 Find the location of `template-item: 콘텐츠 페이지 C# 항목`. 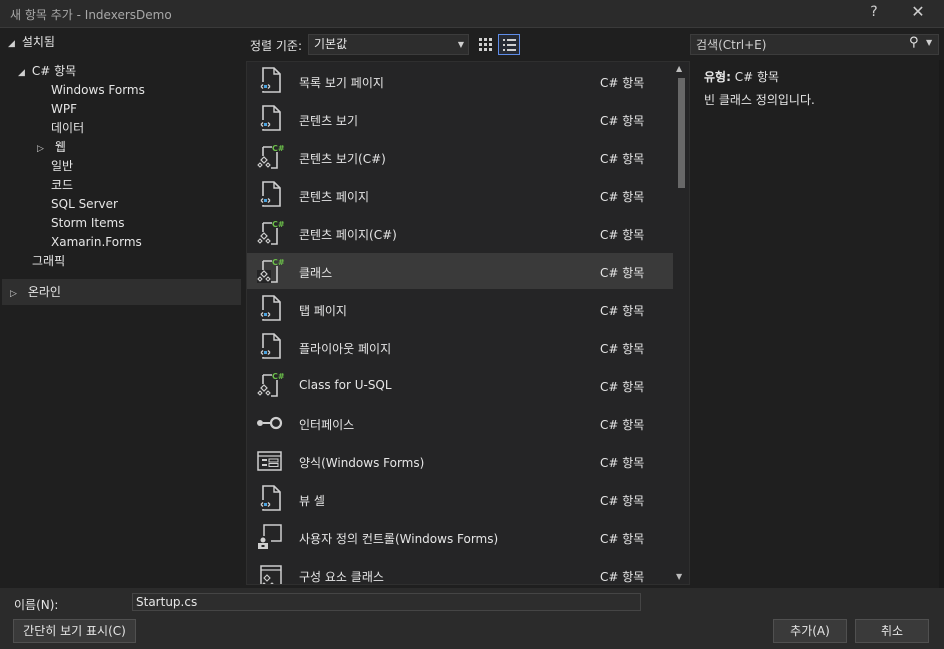

template-item: 콘텐츠 페이지 C# 항목 is located at coordinates (460, 195).